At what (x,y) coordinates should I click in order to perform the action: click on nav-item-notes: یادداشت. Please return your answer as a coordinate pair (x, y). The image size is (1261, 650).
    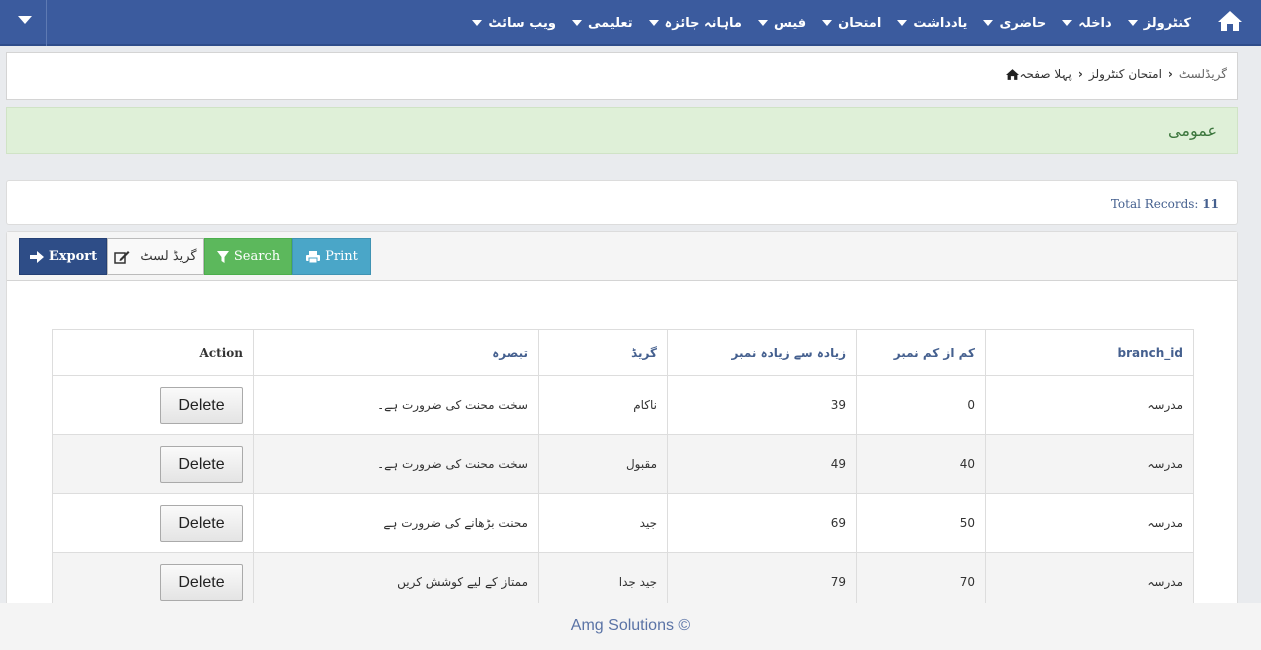
    Looking at the image, I should click on (932, 23).